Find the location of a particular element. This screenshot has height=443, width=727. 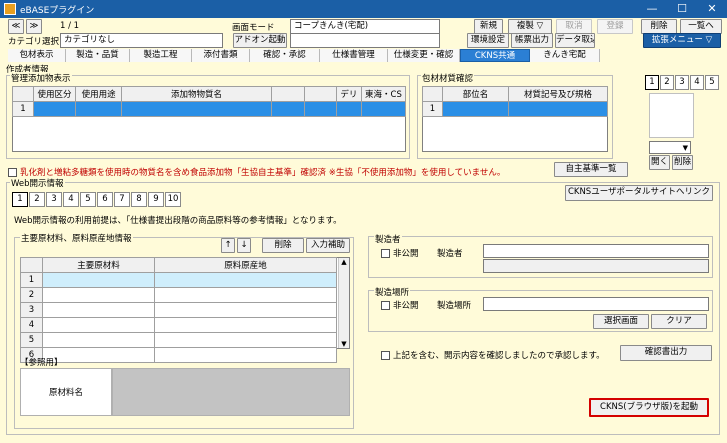

maximize-button: ☐ is located at coordinates (682, 9).